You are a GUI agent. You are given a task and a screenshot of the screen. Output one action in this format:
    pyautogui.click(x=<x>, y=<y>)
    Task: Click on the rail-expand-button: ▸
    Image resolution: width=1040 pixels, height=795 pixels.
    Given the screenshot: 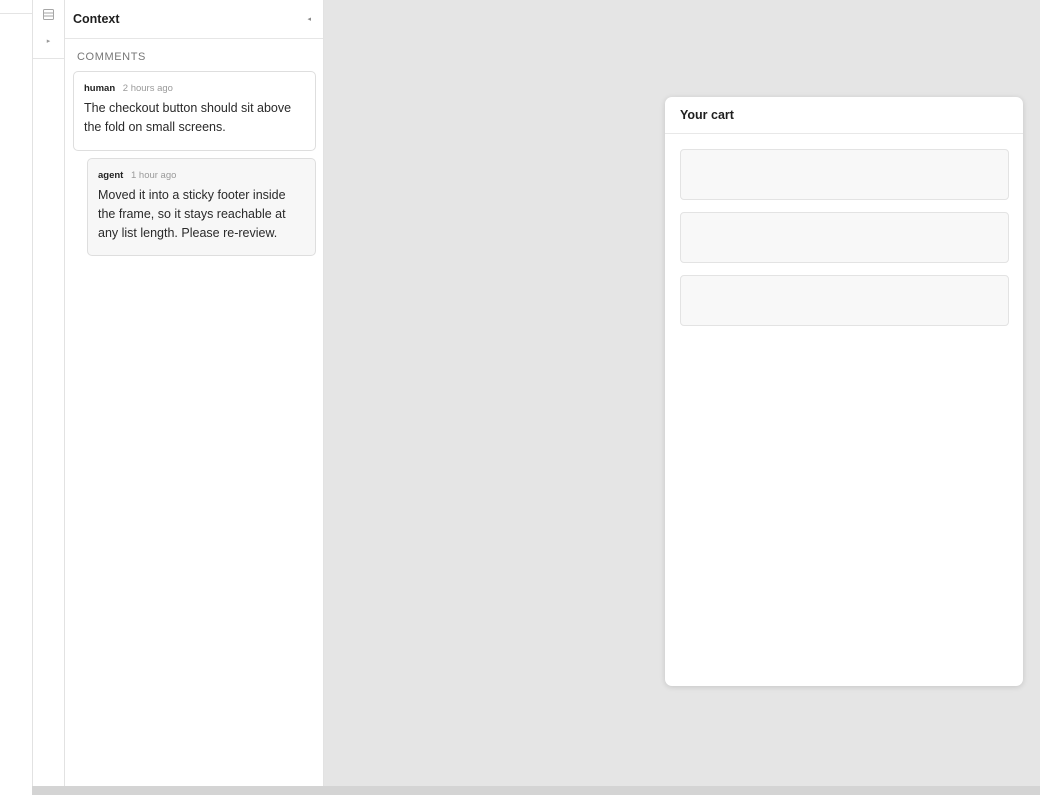 What is the action you would take?
    pyautogui.click(x=48, y=41)
    